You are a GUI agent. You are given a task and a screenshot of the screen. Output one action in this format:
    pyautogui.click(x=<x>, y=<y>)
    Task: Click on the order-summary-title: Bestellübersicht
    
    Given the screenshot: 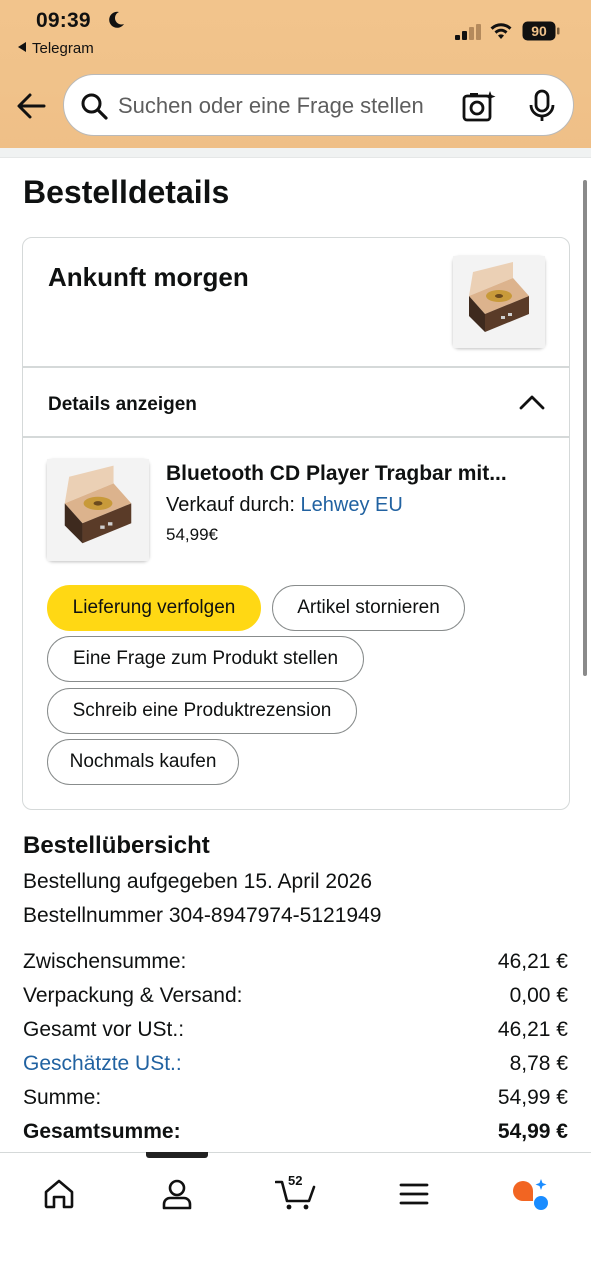 What is the action you would take?
    pyautogui.click(x=116, y=845)
    